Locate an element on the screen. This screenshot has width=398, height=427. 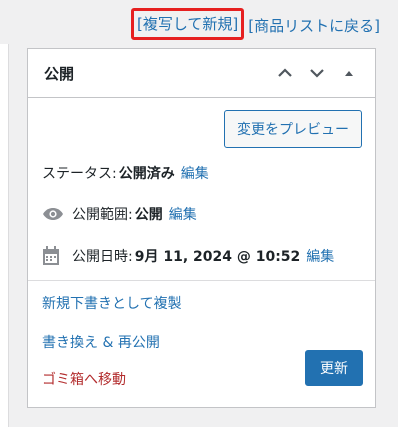
bottom-strip is located at coordinates (201, 417).